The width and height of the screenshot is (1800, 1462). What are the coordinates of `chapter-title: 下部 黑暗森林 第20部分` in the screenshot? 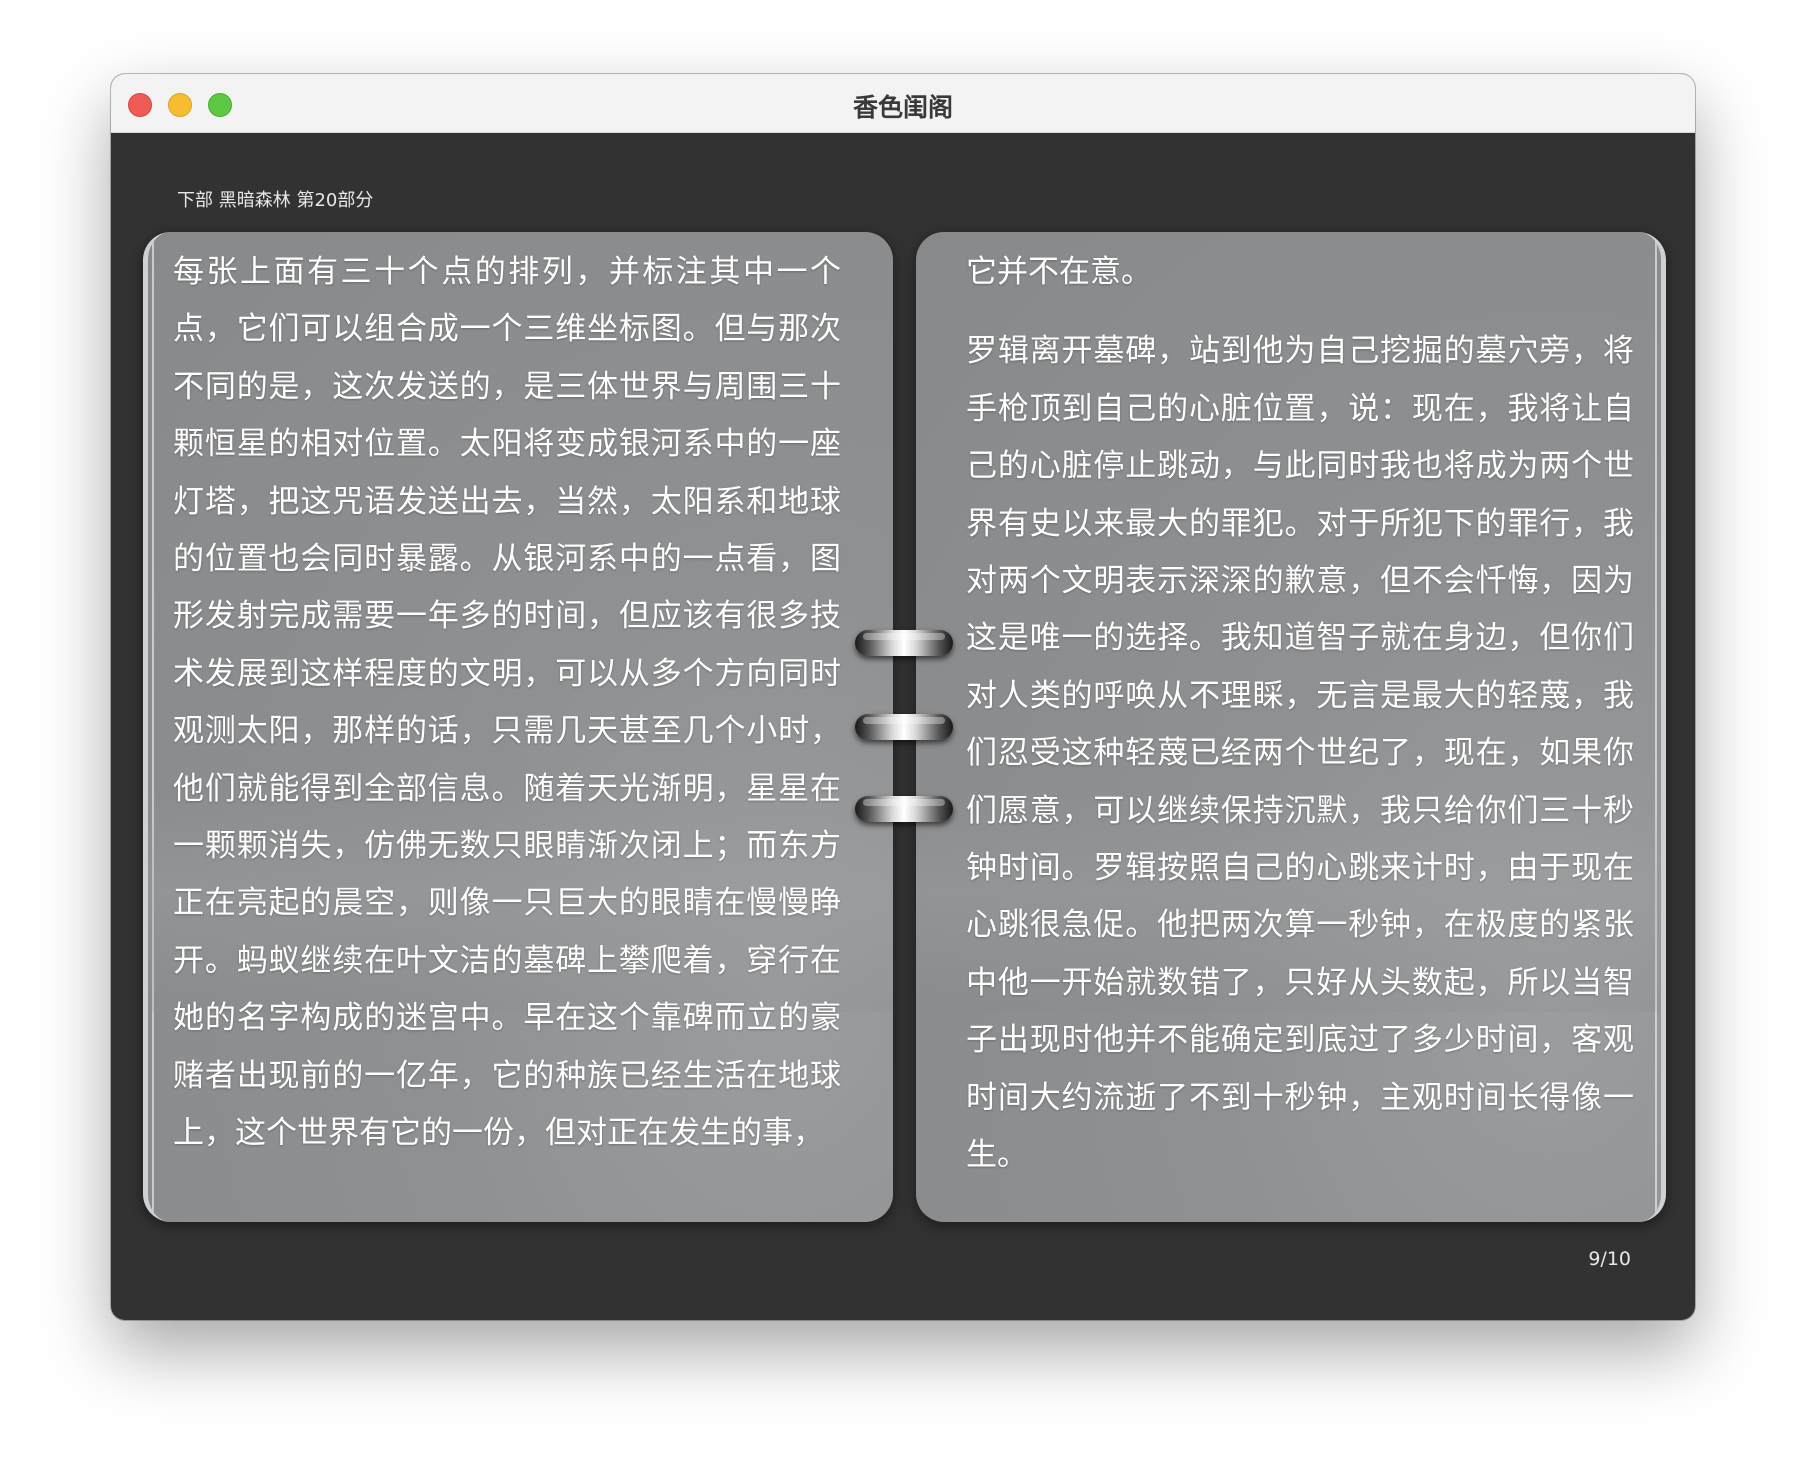 It's located at (275, 200).